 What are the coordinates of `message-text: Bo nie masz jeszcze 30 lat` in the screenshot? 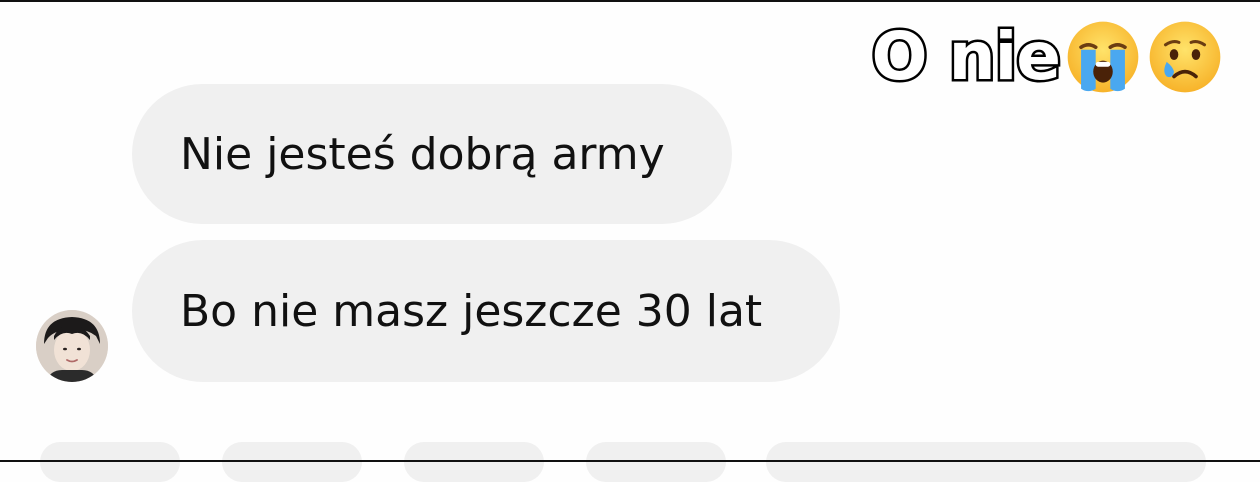 It's located at (471, 311).